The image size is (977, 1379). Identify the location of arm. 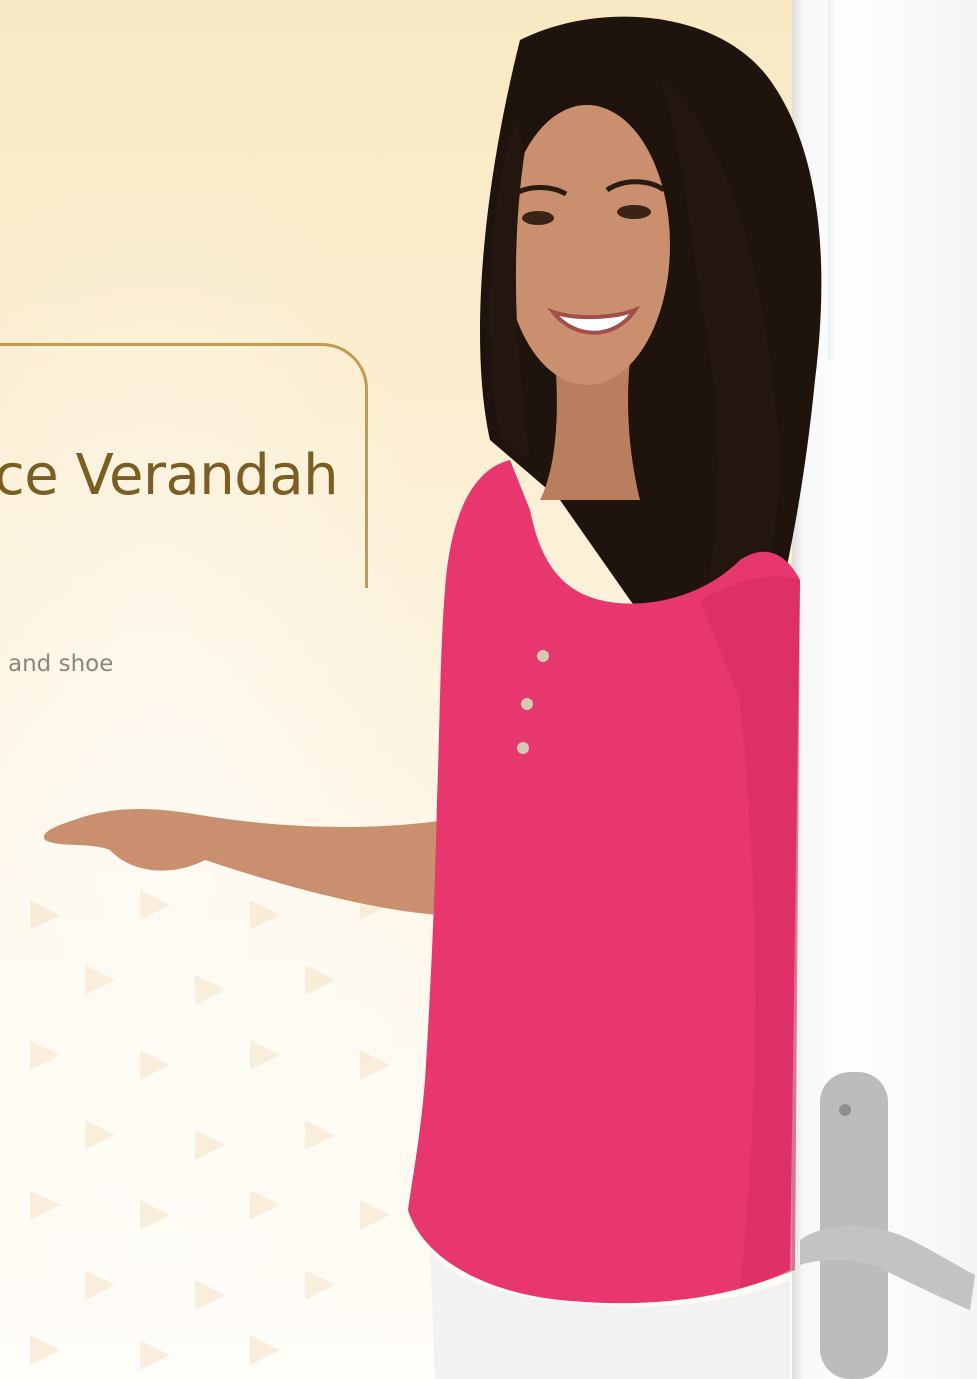
(244, 862).